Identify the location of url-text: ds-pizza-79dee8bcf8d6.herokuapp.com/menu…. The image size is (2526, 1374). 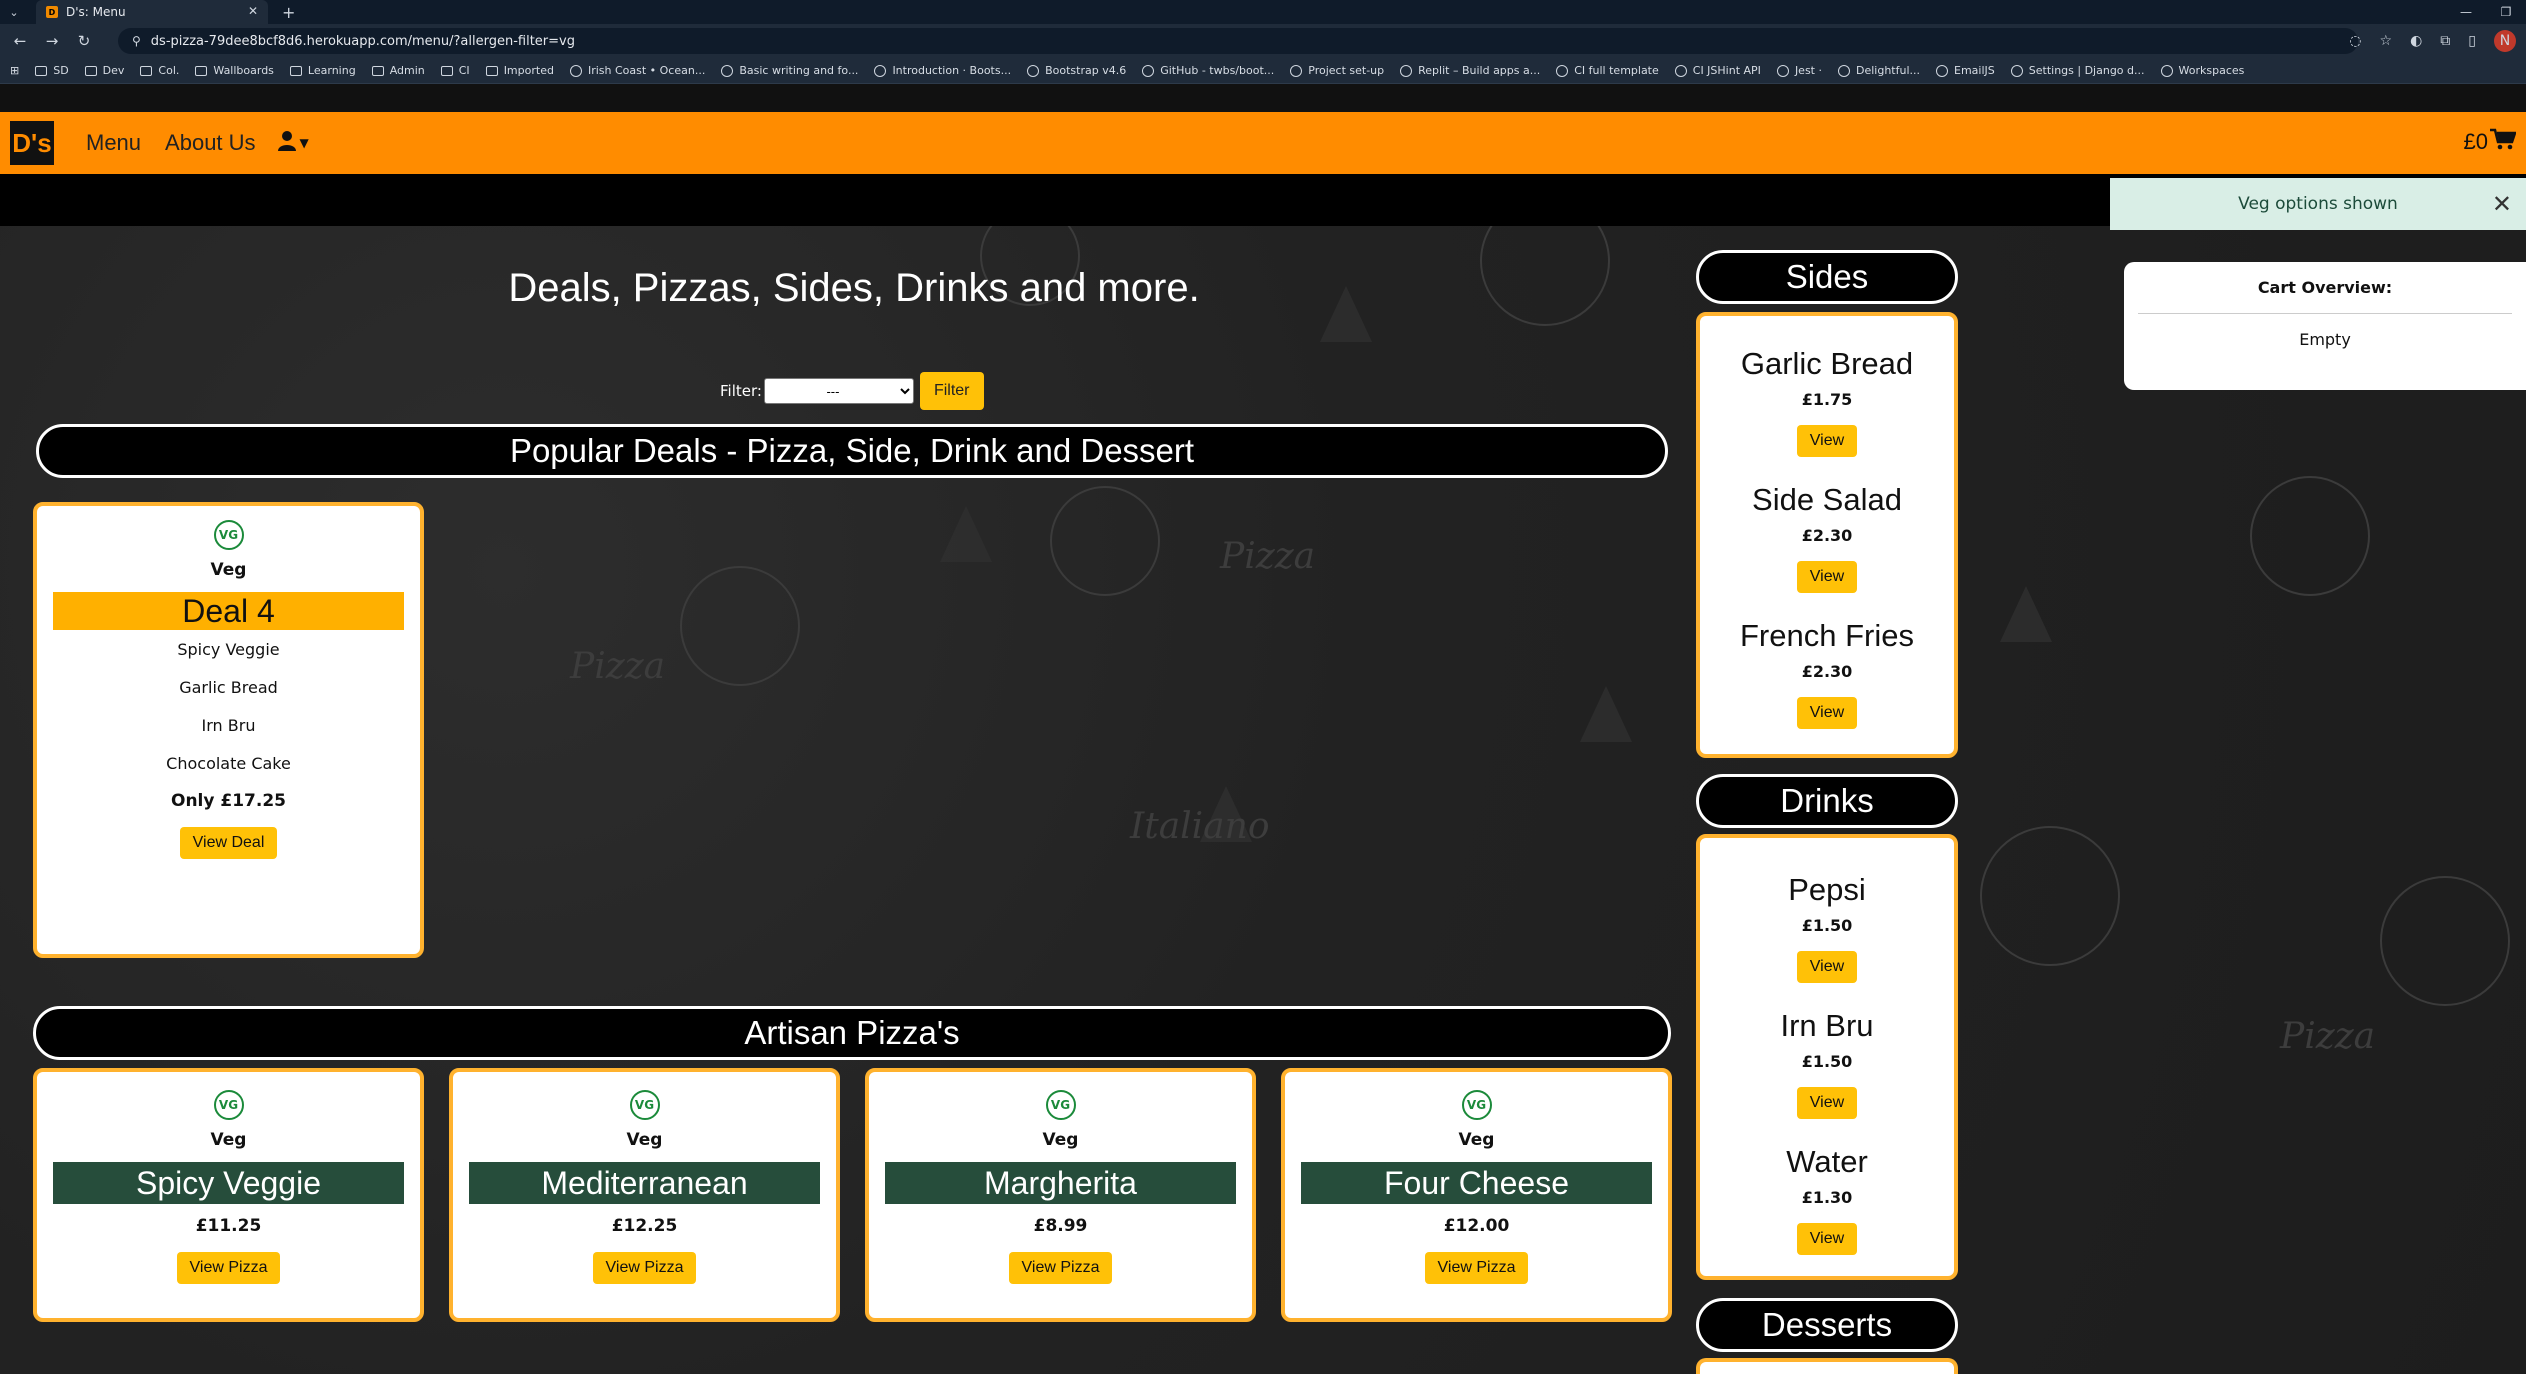
(362, 41).